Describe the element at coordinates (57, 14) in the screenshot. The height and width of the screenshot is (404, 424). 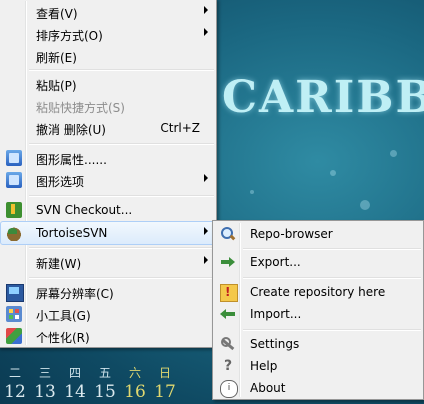
I see `menu-item-label: 查看(V)` at that location.